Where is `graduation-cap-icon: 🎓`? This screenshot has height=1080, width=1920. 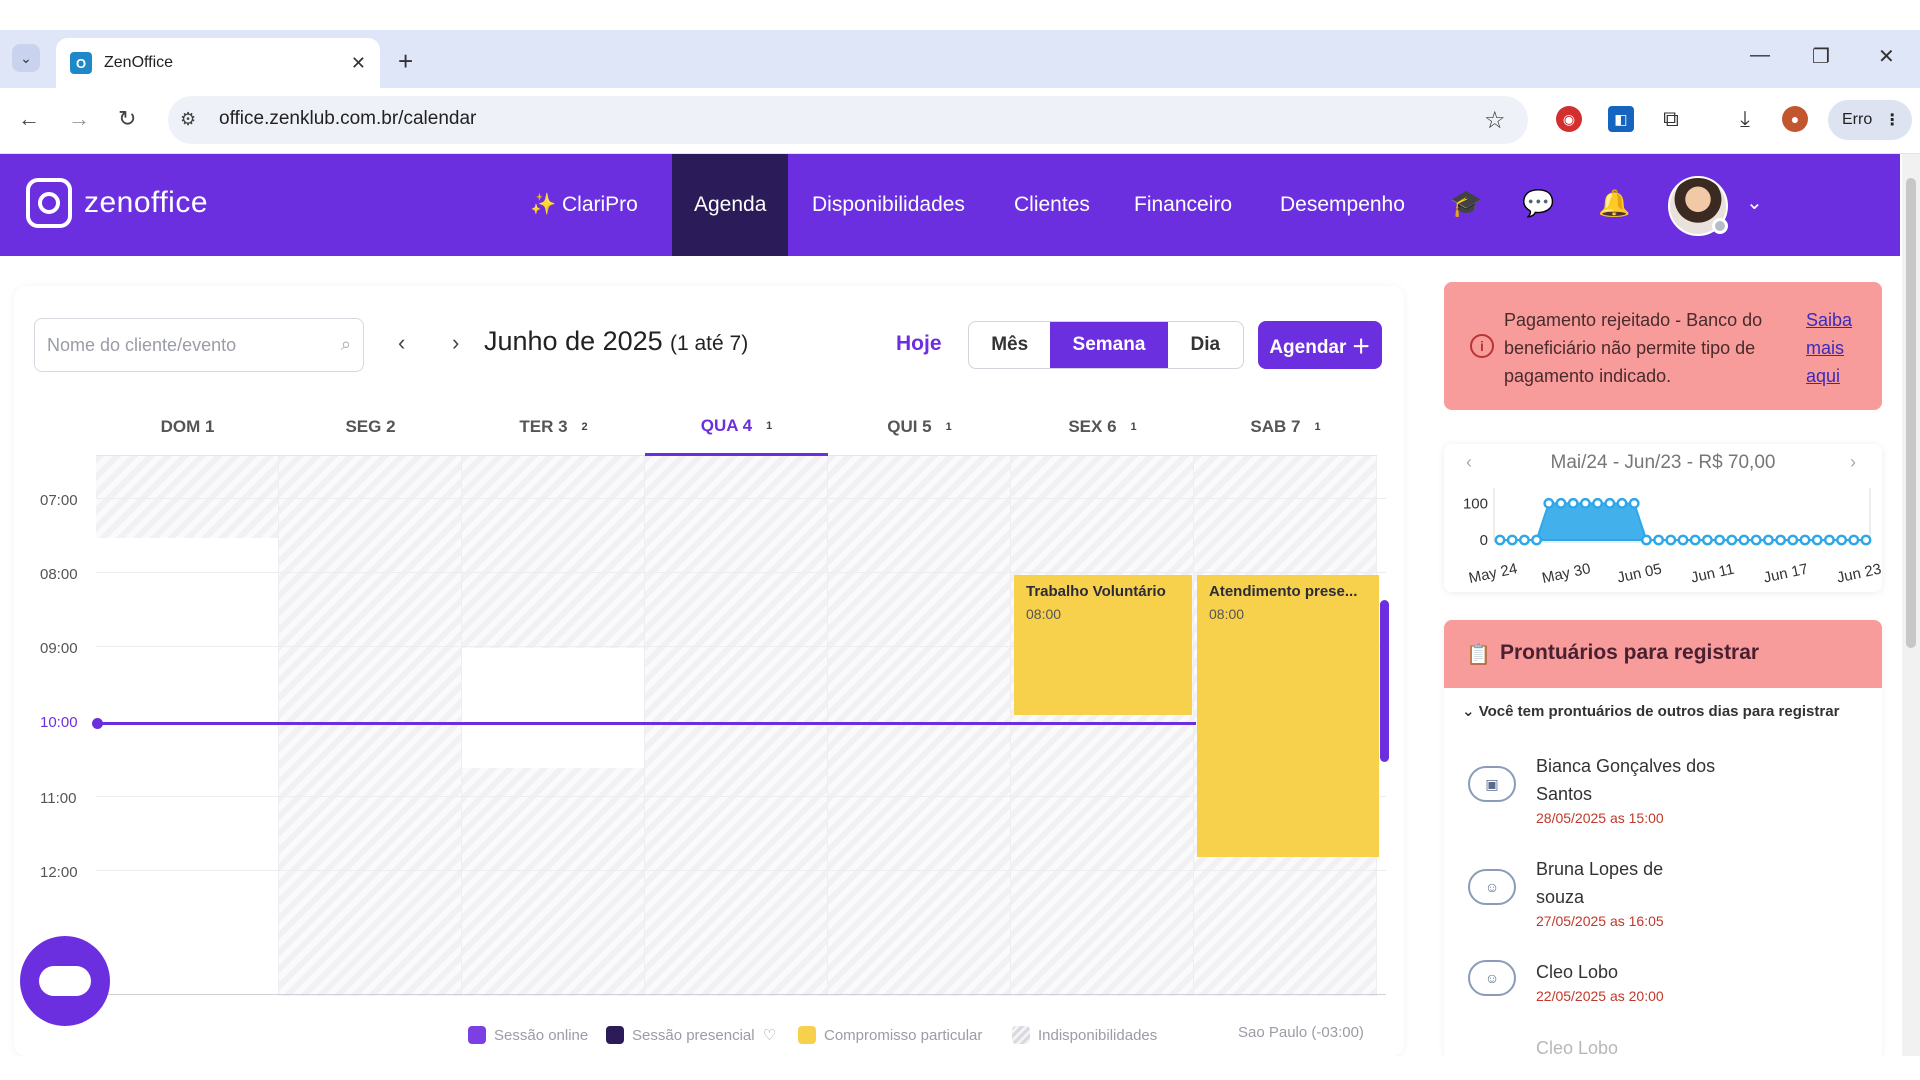
graduation-cap-icon: 🎓 is located at coordinates (1466, 203).